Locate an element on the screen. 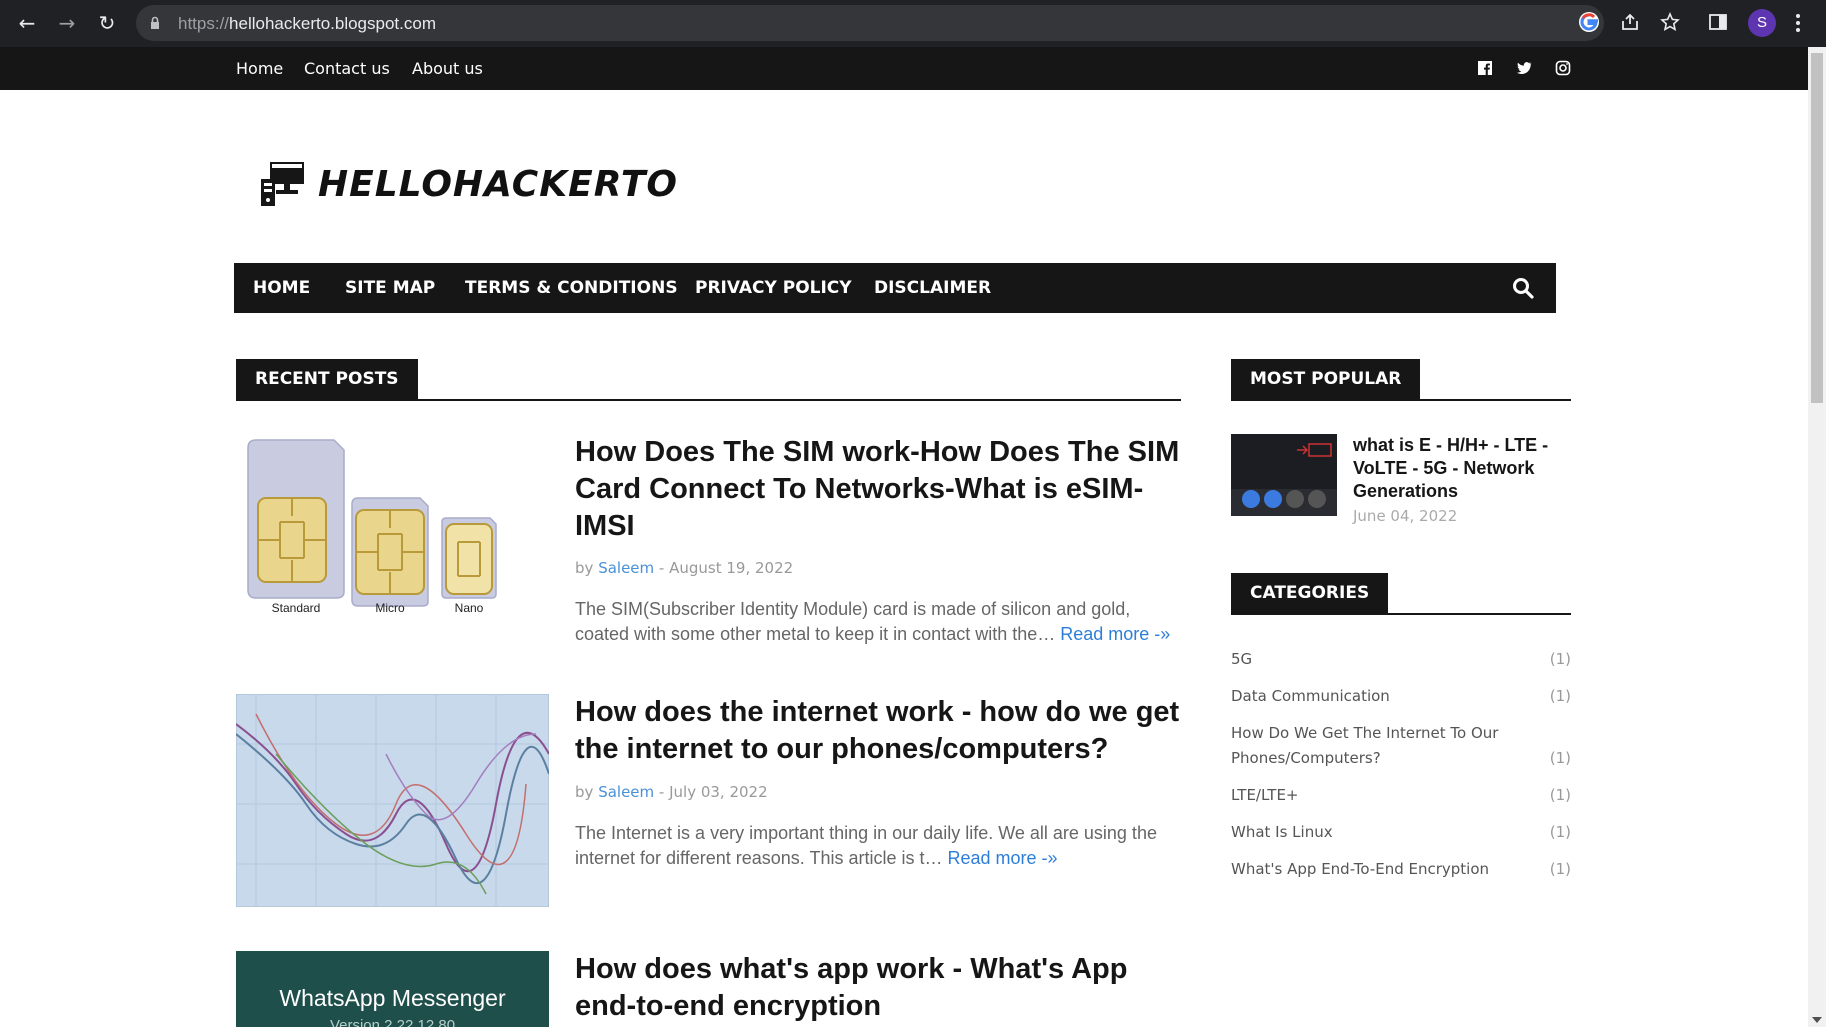 The image size is (1826, 1027). whatsapp-thumb-text: WhatsApp Messenger is located at coordinates (392, 998).